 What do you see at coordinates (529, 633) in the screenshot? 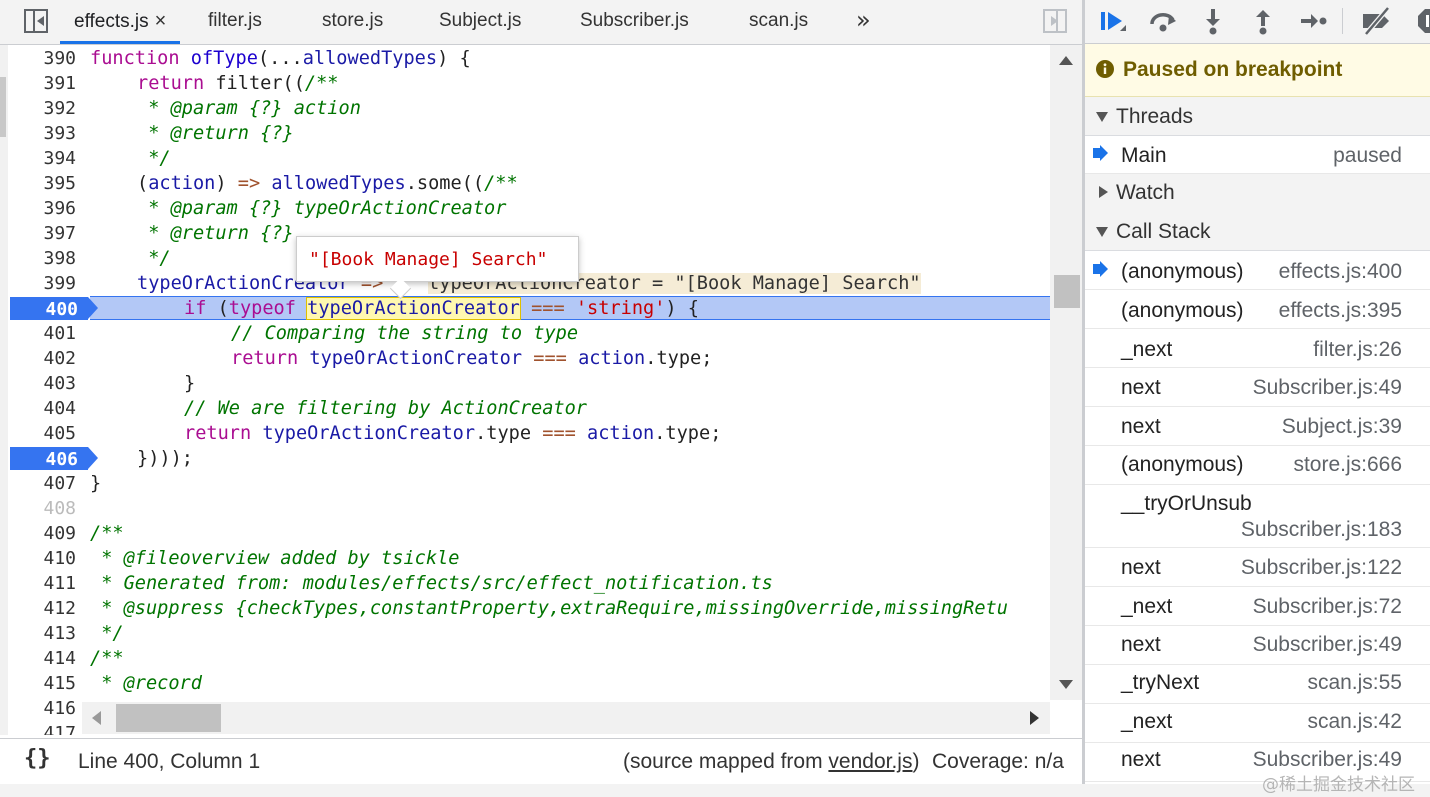
I see `code-line: 413 */` at bounding box center [529, 633].